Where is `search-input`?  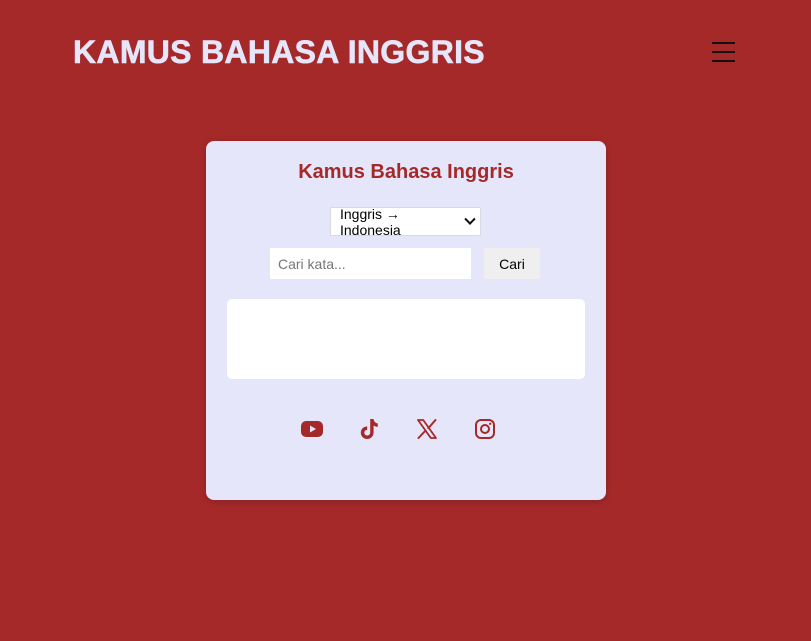
search-input is located at coordinates (370, 263).